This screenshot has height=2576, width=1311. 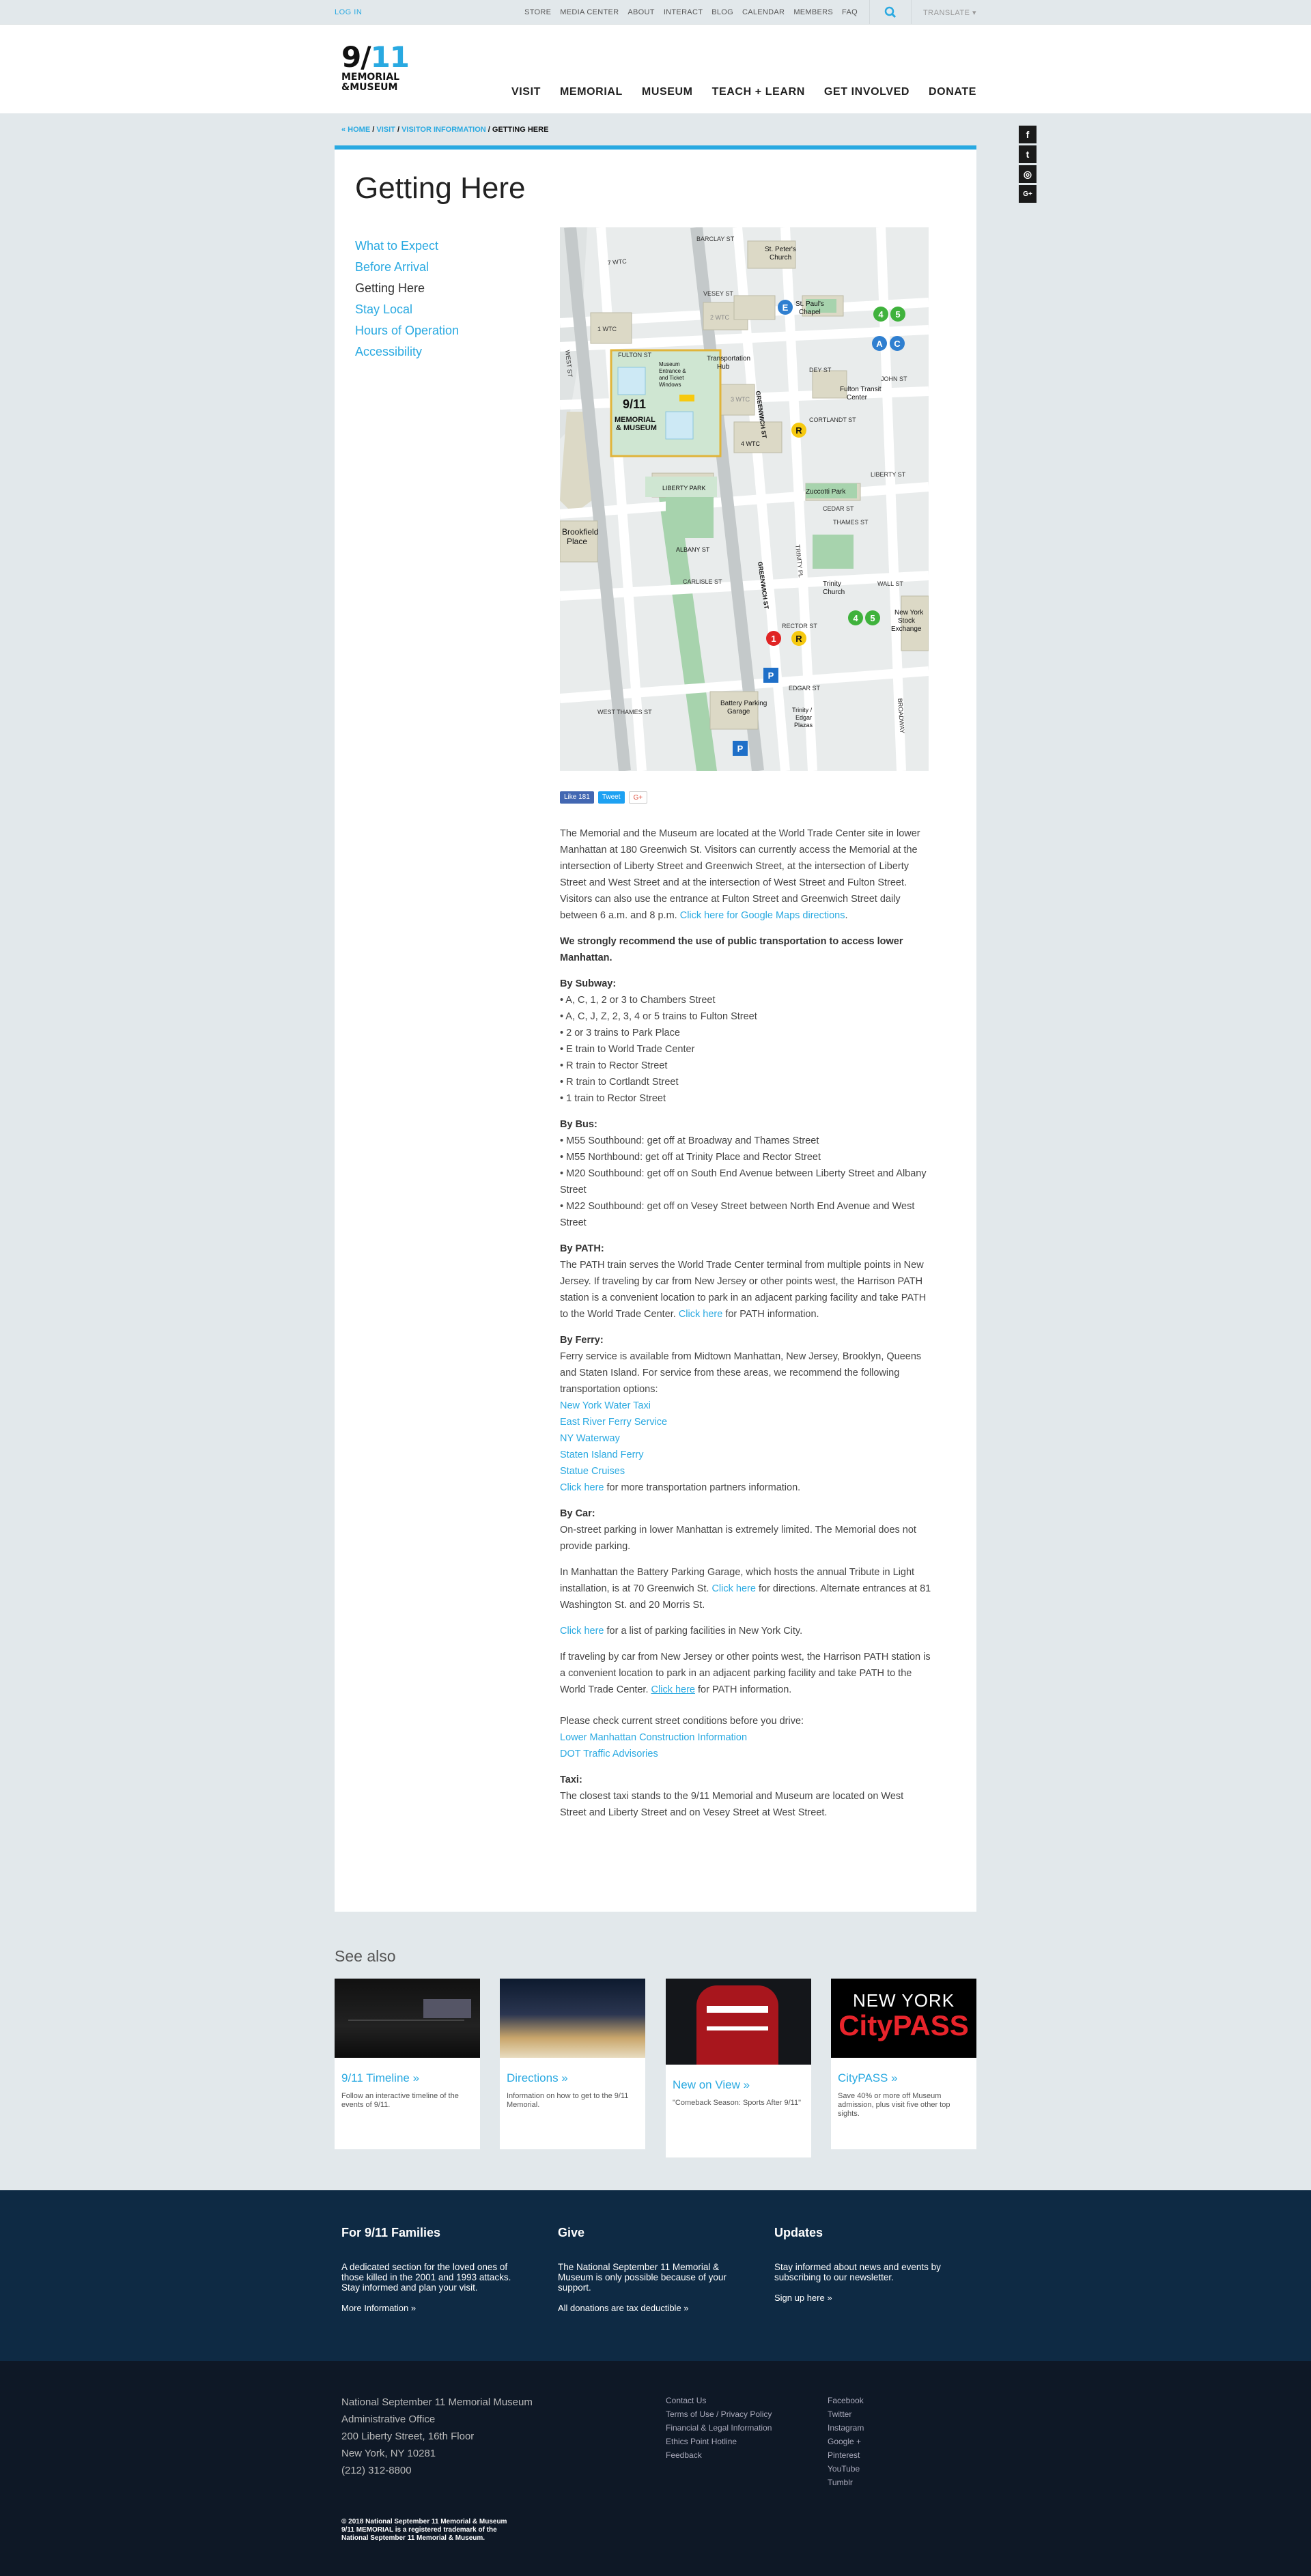 I want to click on footer-link-financial: Financial & Legal Information, so click(x=719, y=2428).